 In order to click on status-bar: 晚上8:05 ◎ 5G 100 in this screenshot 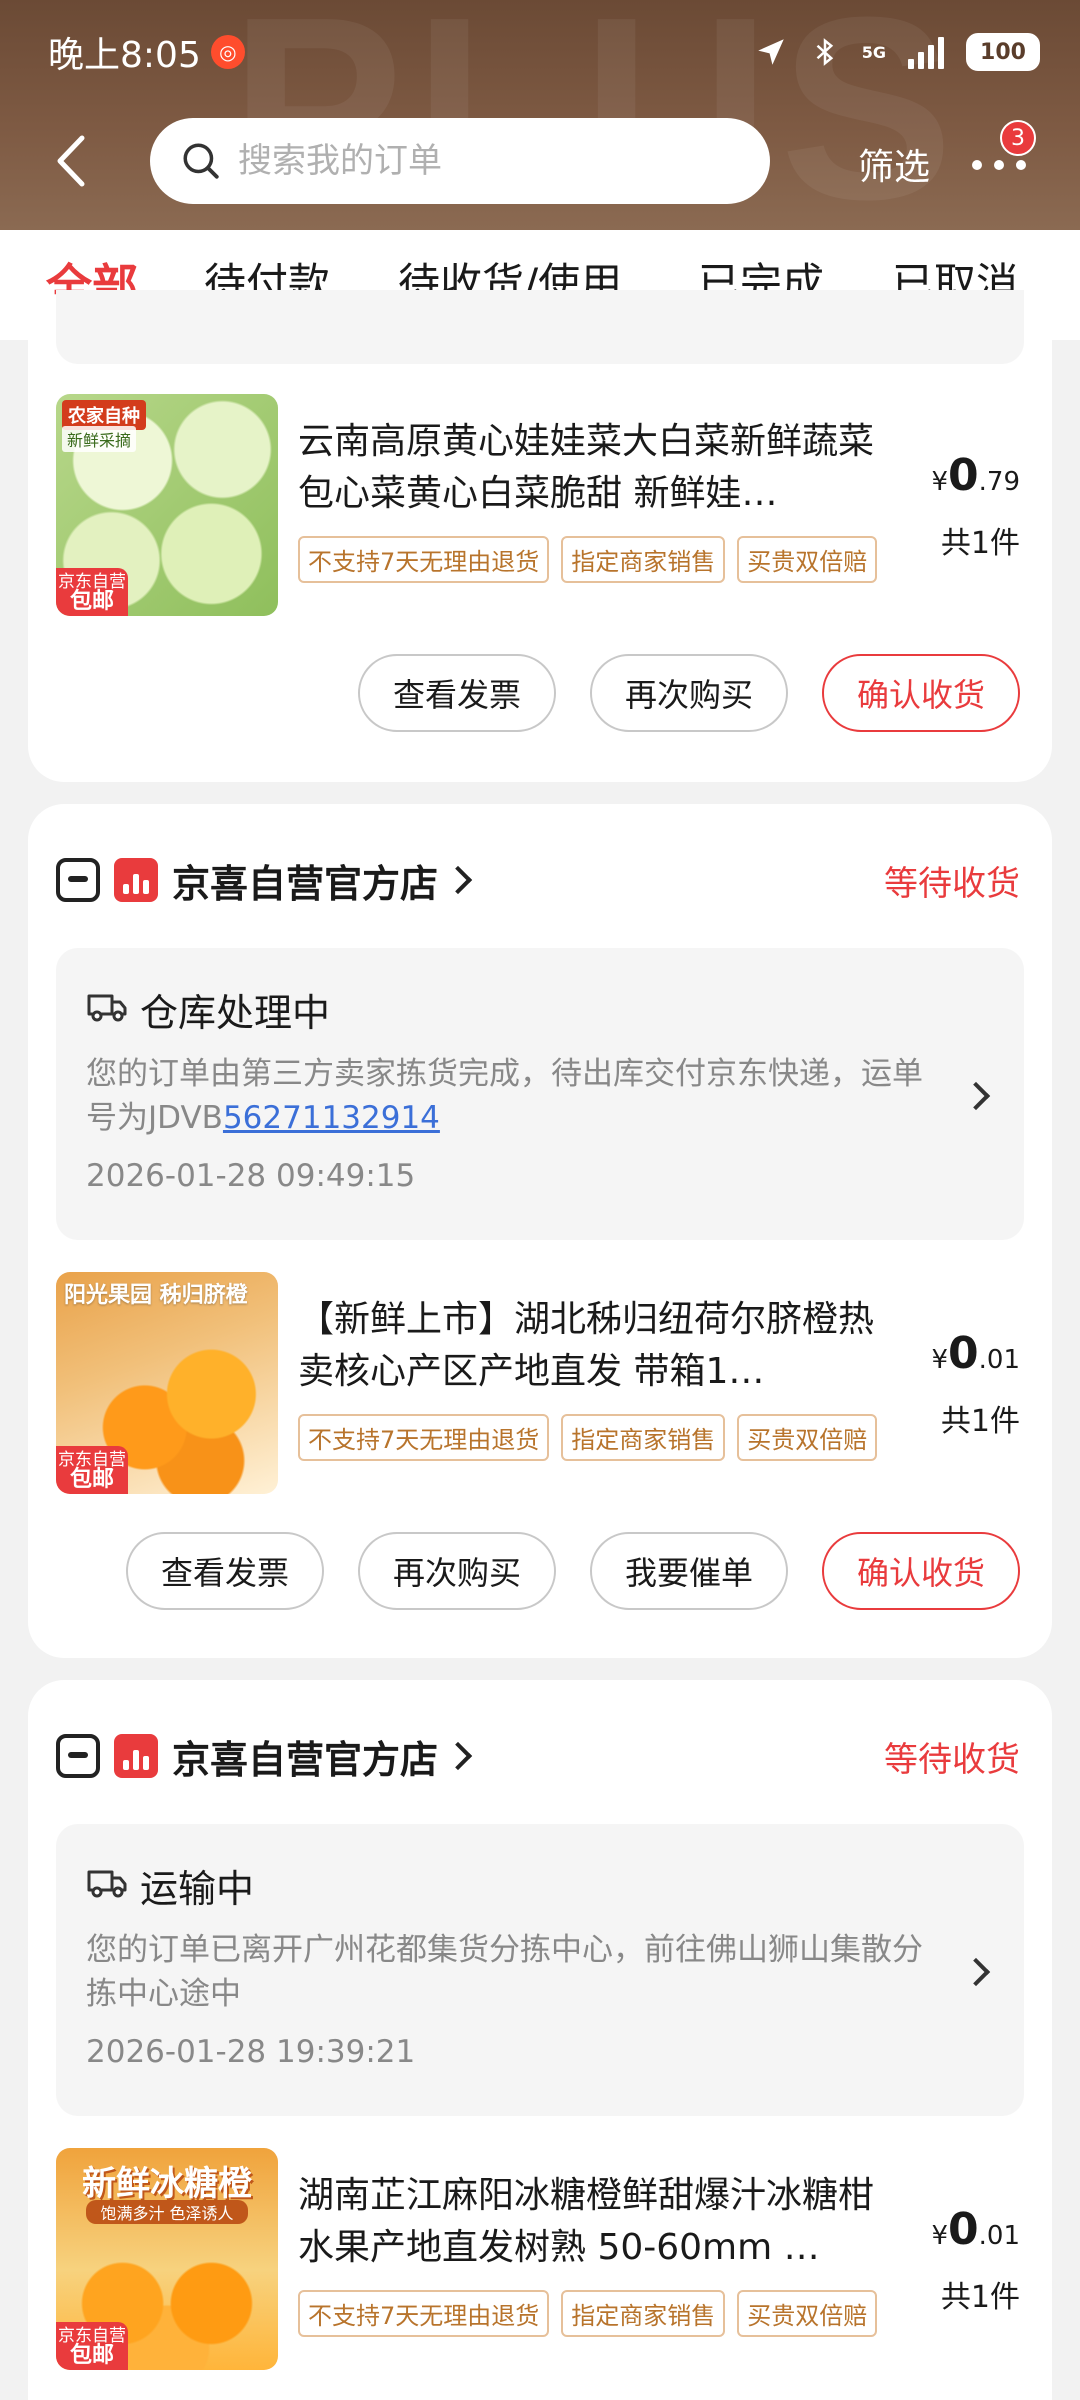, I will do `click(544, 52)`.